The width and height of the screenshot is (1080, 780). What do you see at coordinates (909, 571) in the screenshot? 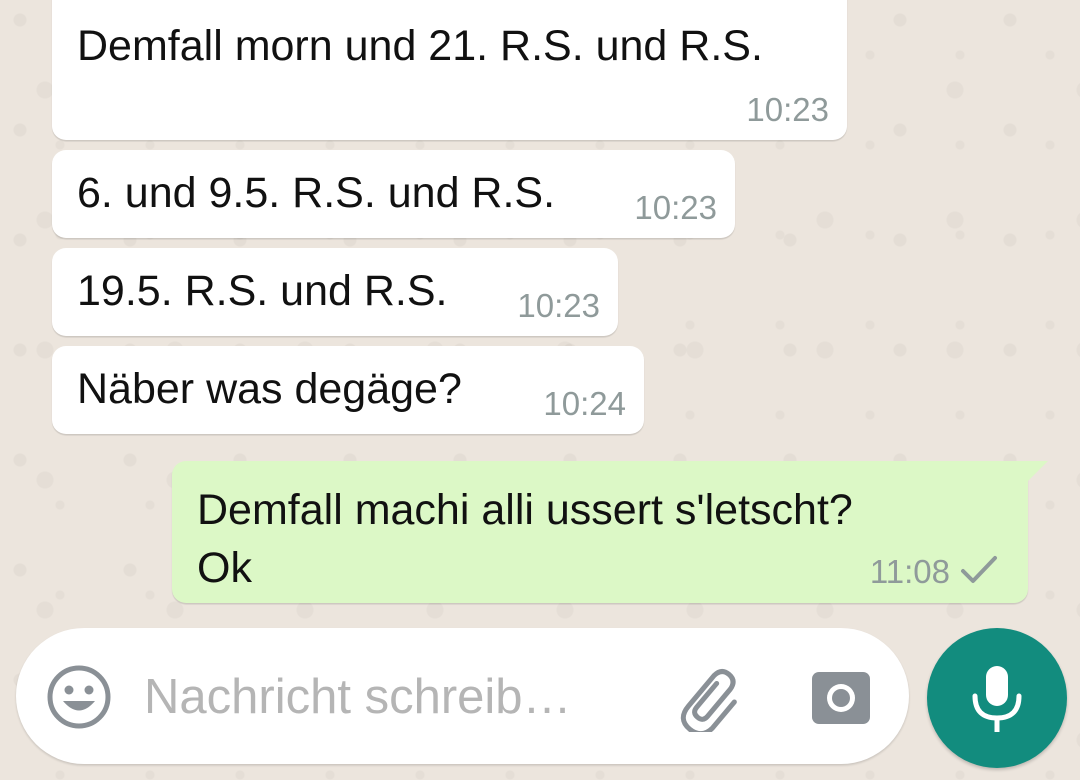
I see `message-time: 11:08` at bounding box center [909, 571].